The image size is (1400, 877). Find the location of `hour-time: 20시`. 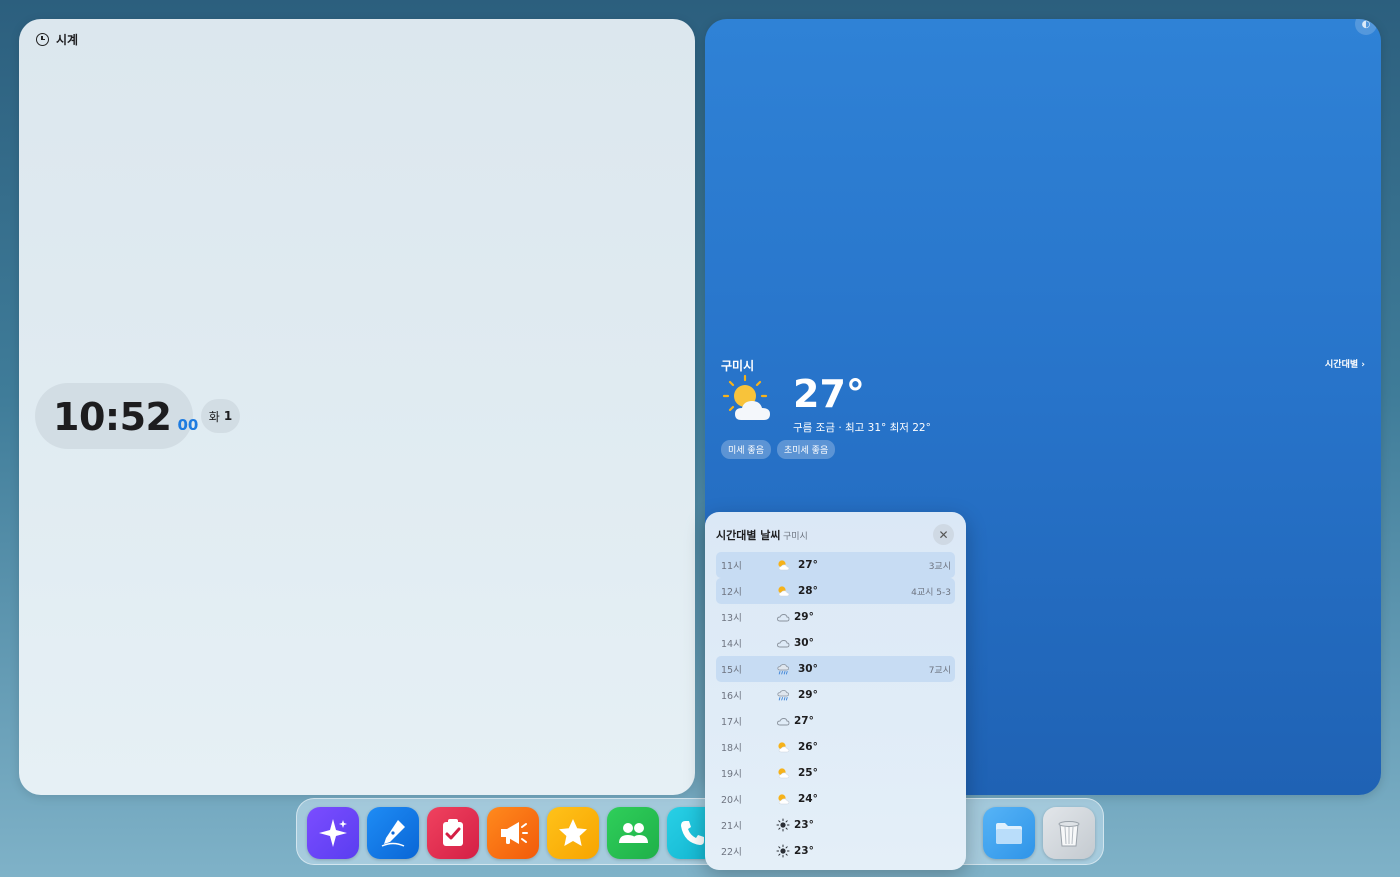

hour-time: 20시 is located at coordinates (731, 800).